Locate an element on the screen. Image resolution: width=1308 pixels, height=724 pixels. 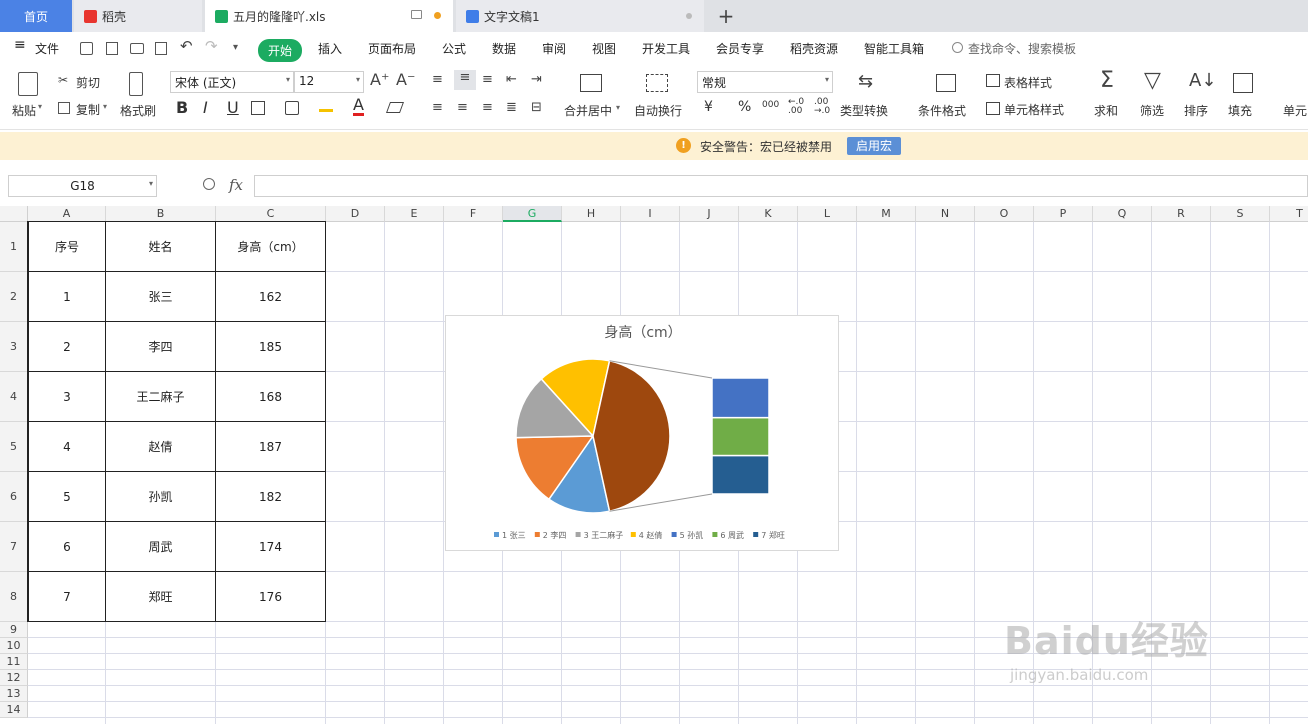
cell-style-button: 单元格样式 is located at coordinates (1034, 109).